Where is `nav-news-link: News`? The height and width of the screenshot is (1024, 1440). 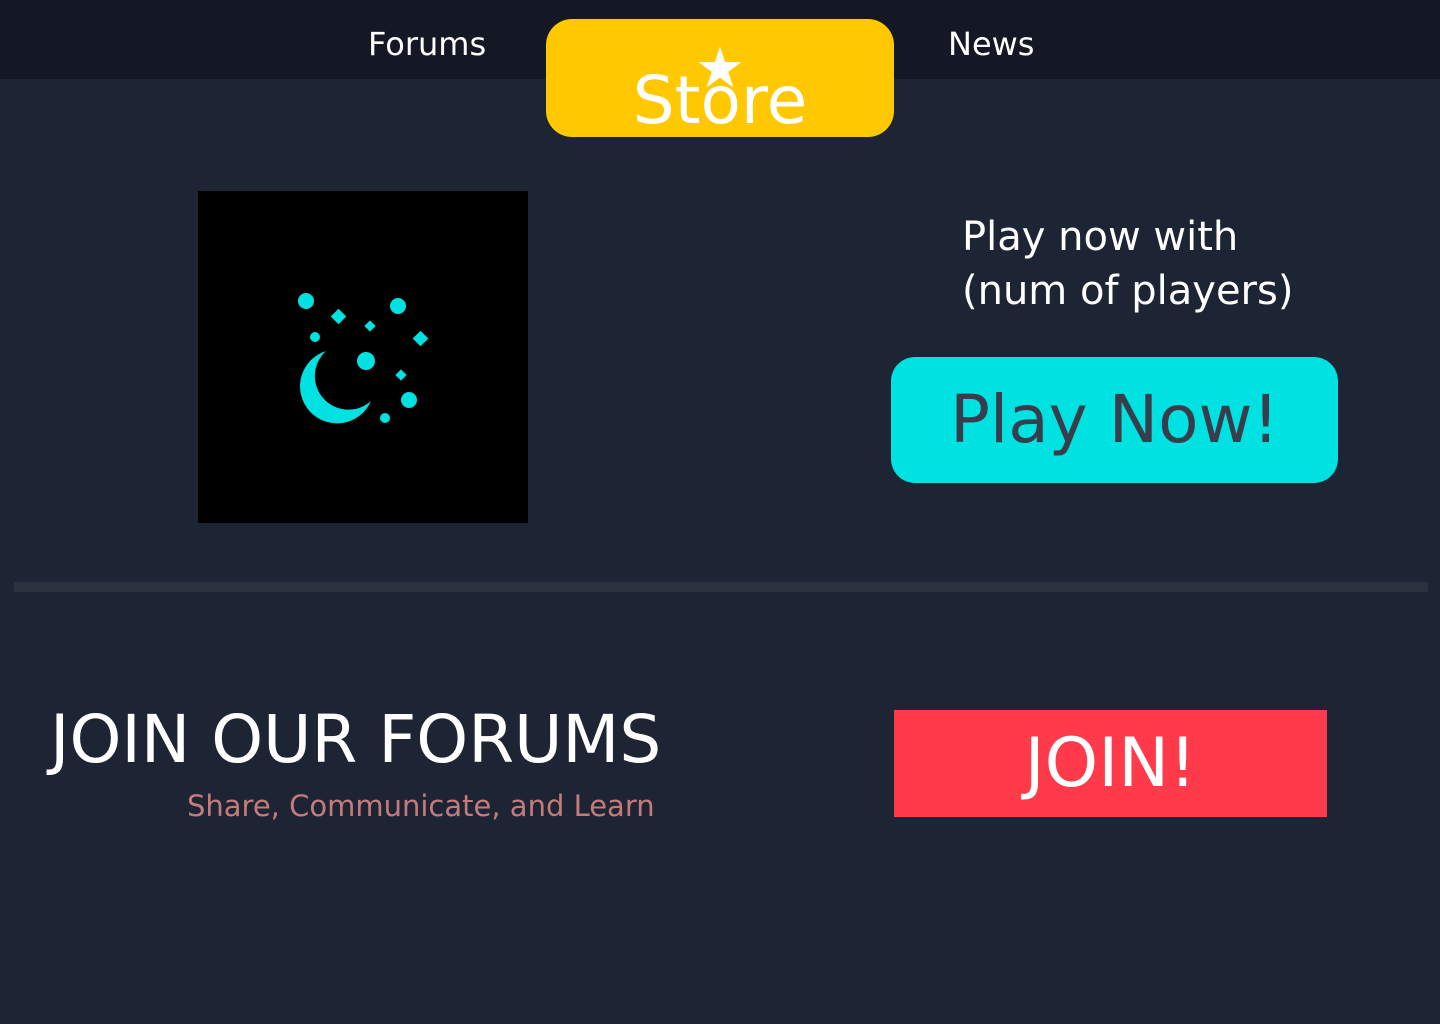 nav-news-link: News is located at coordinates (991, 44).